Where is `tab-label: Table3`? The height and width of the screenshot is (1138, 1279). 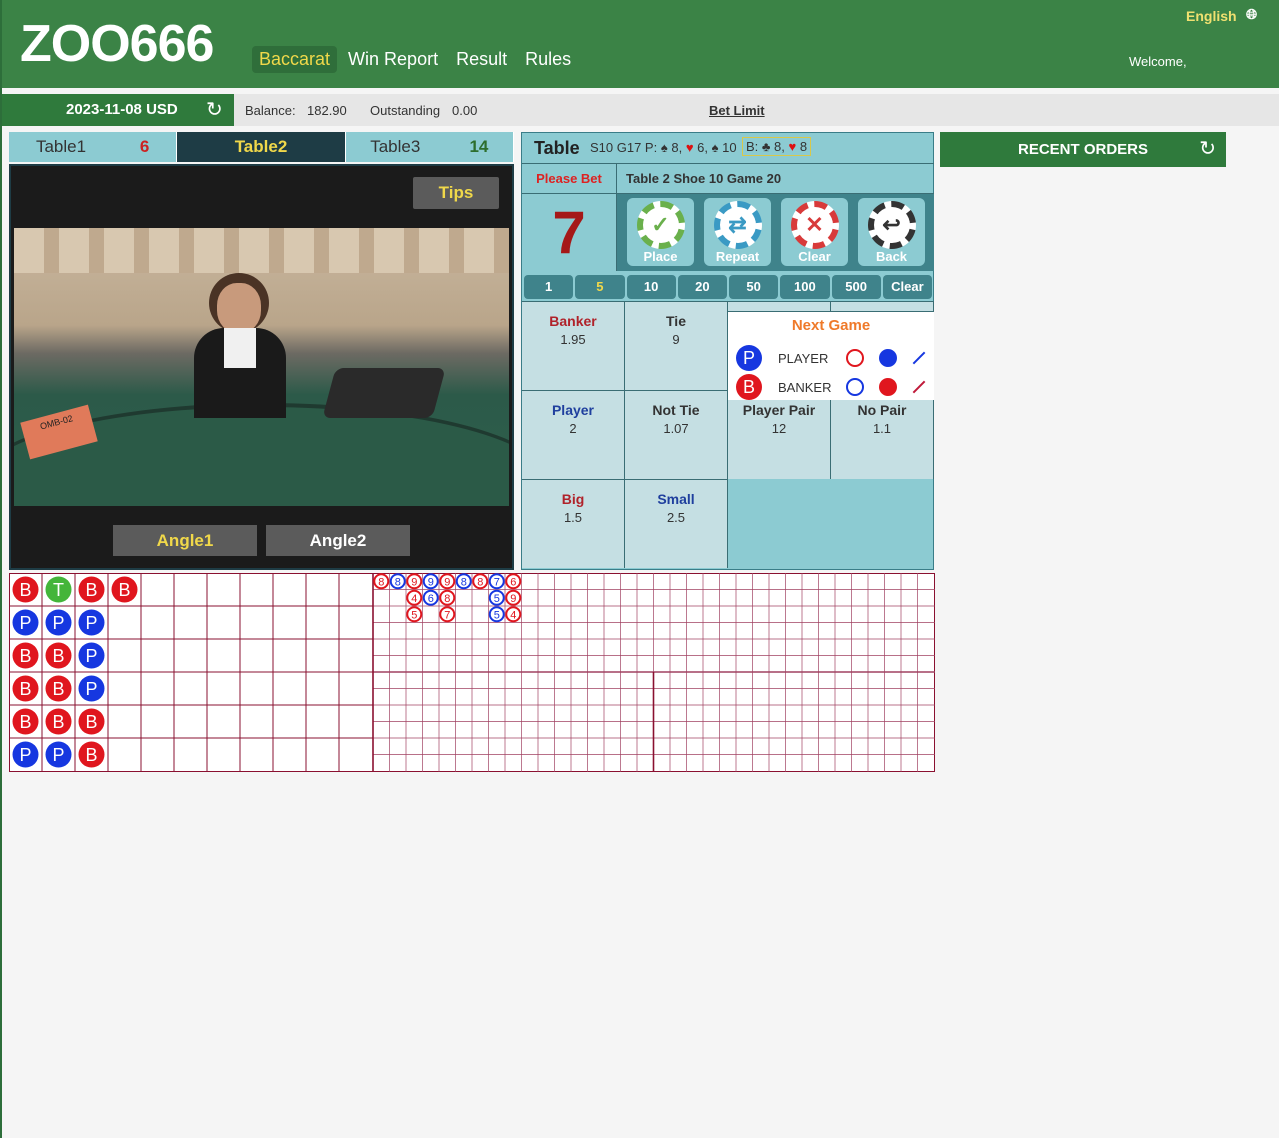 tab-label: Table3 is located at coordinates (395, 146).